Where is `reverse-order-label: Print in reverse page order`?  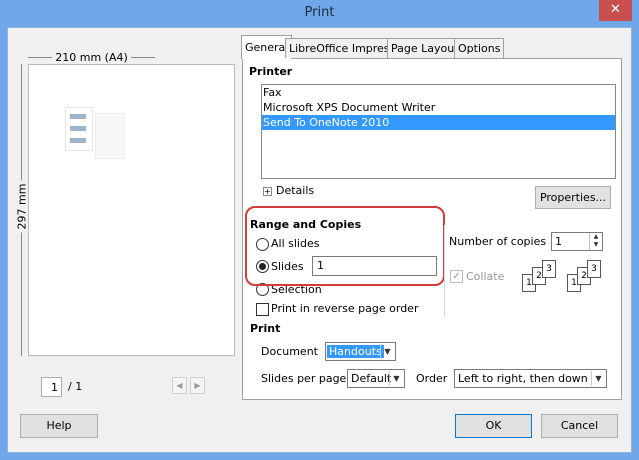
reverse-order-label: Print in reverse page order is located at coordinates (345, 308).